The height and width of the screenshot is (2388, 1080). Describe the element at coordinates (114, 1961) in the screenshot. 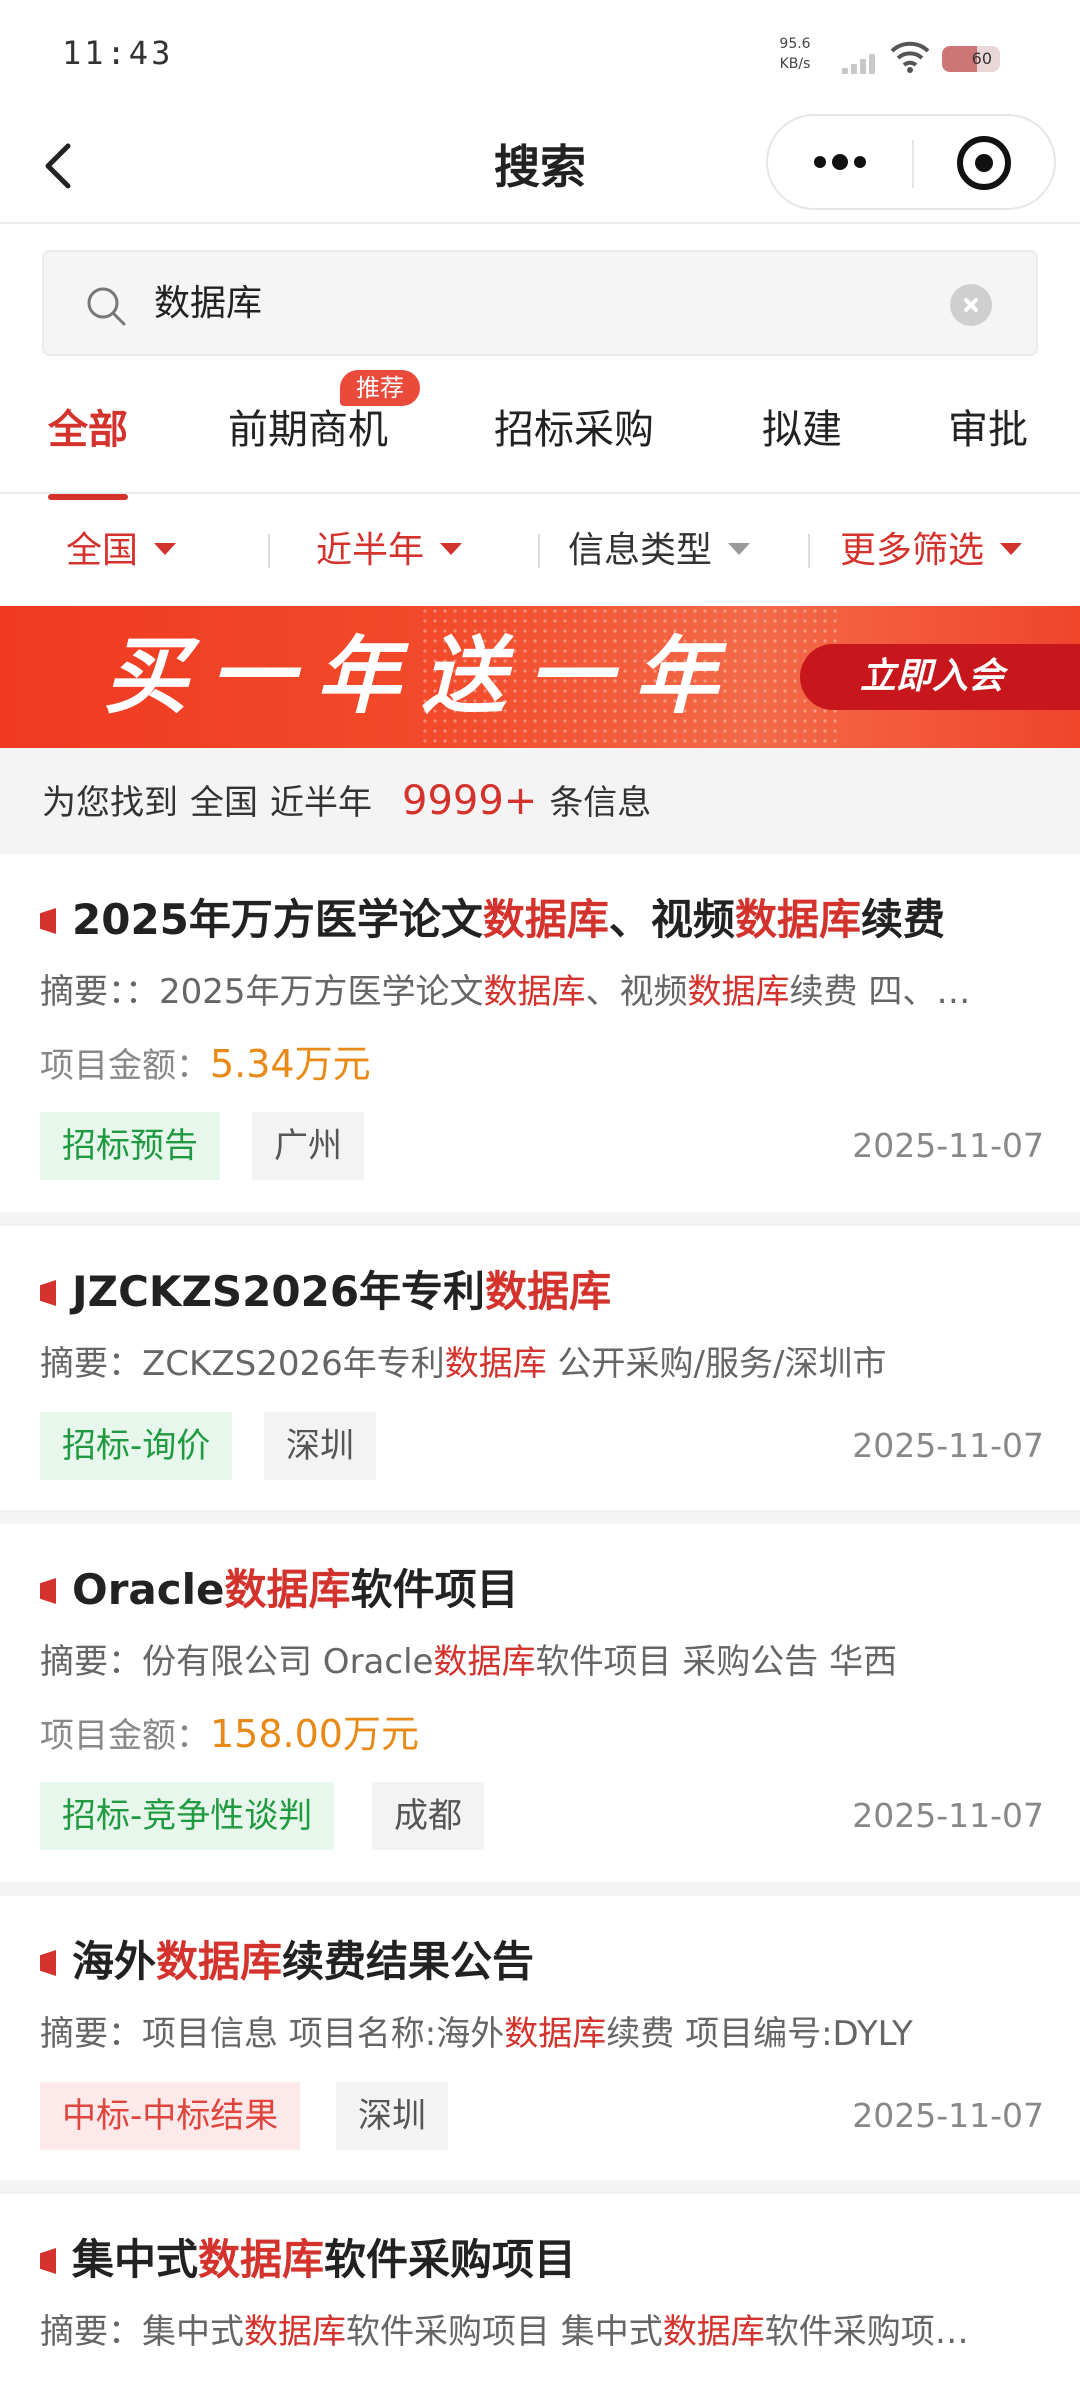

I see `title-text: 海外` at that location.